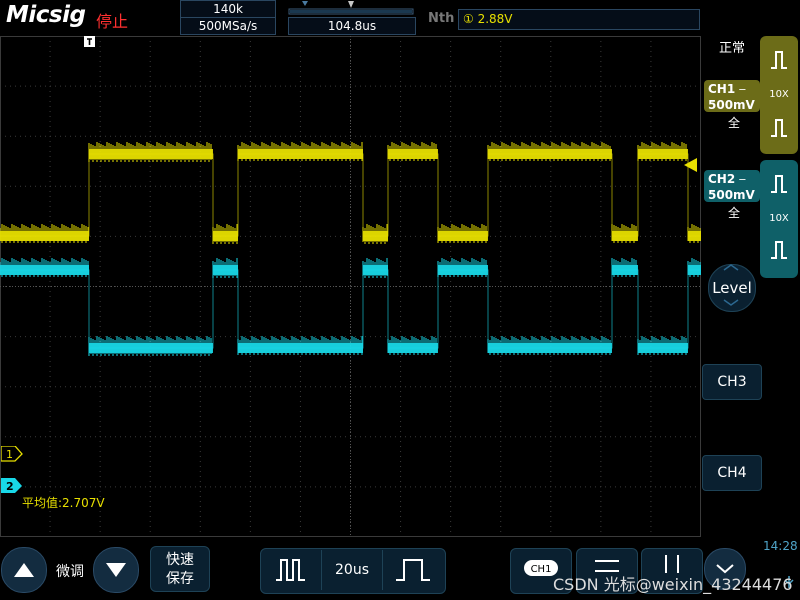 The image size is (800, 600). What do you see at coordinates (731, 195) in the screenshot?
I see `ch2-scale: 500mV` at bounding box center [731, 195].